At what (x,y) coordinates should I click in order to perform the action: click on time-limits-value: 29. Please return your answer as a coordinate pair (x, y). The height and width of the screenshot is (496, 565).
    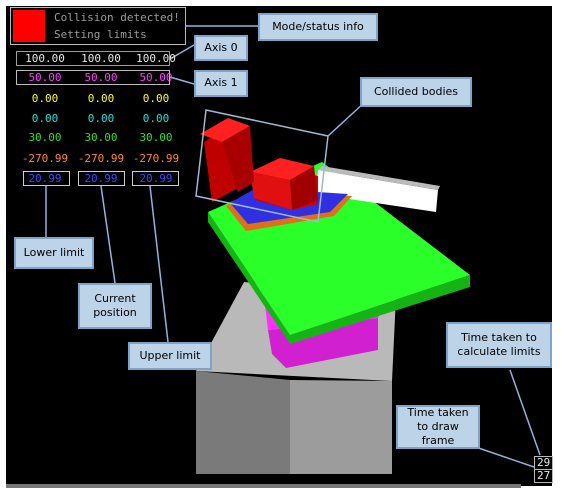
    Looking at the image, I should click on (544, 463).